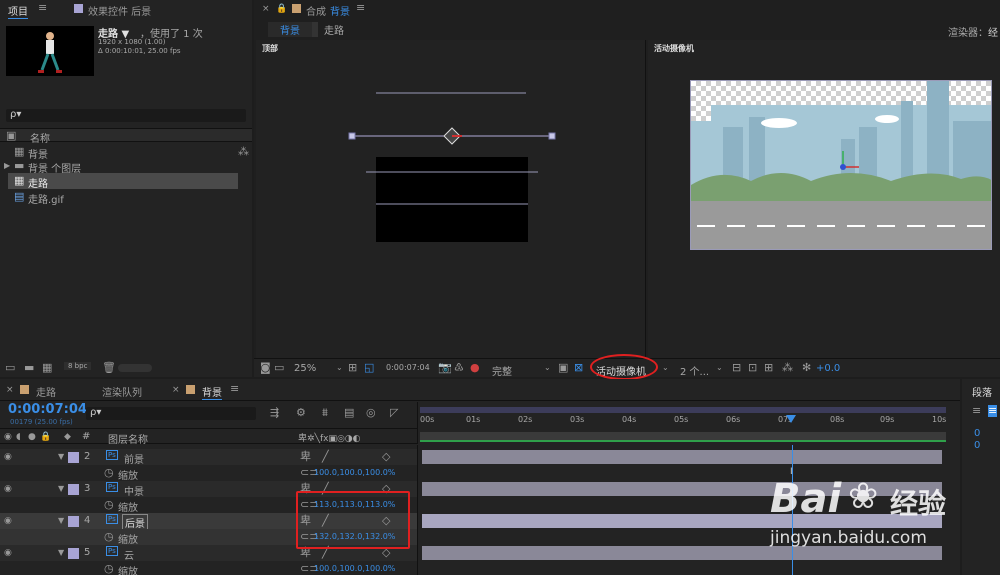 This screenshot has height=575, width=1000. Describe the element at coordinates (129, 554) in the screenshot. I see `layer-name: 云` at that location.